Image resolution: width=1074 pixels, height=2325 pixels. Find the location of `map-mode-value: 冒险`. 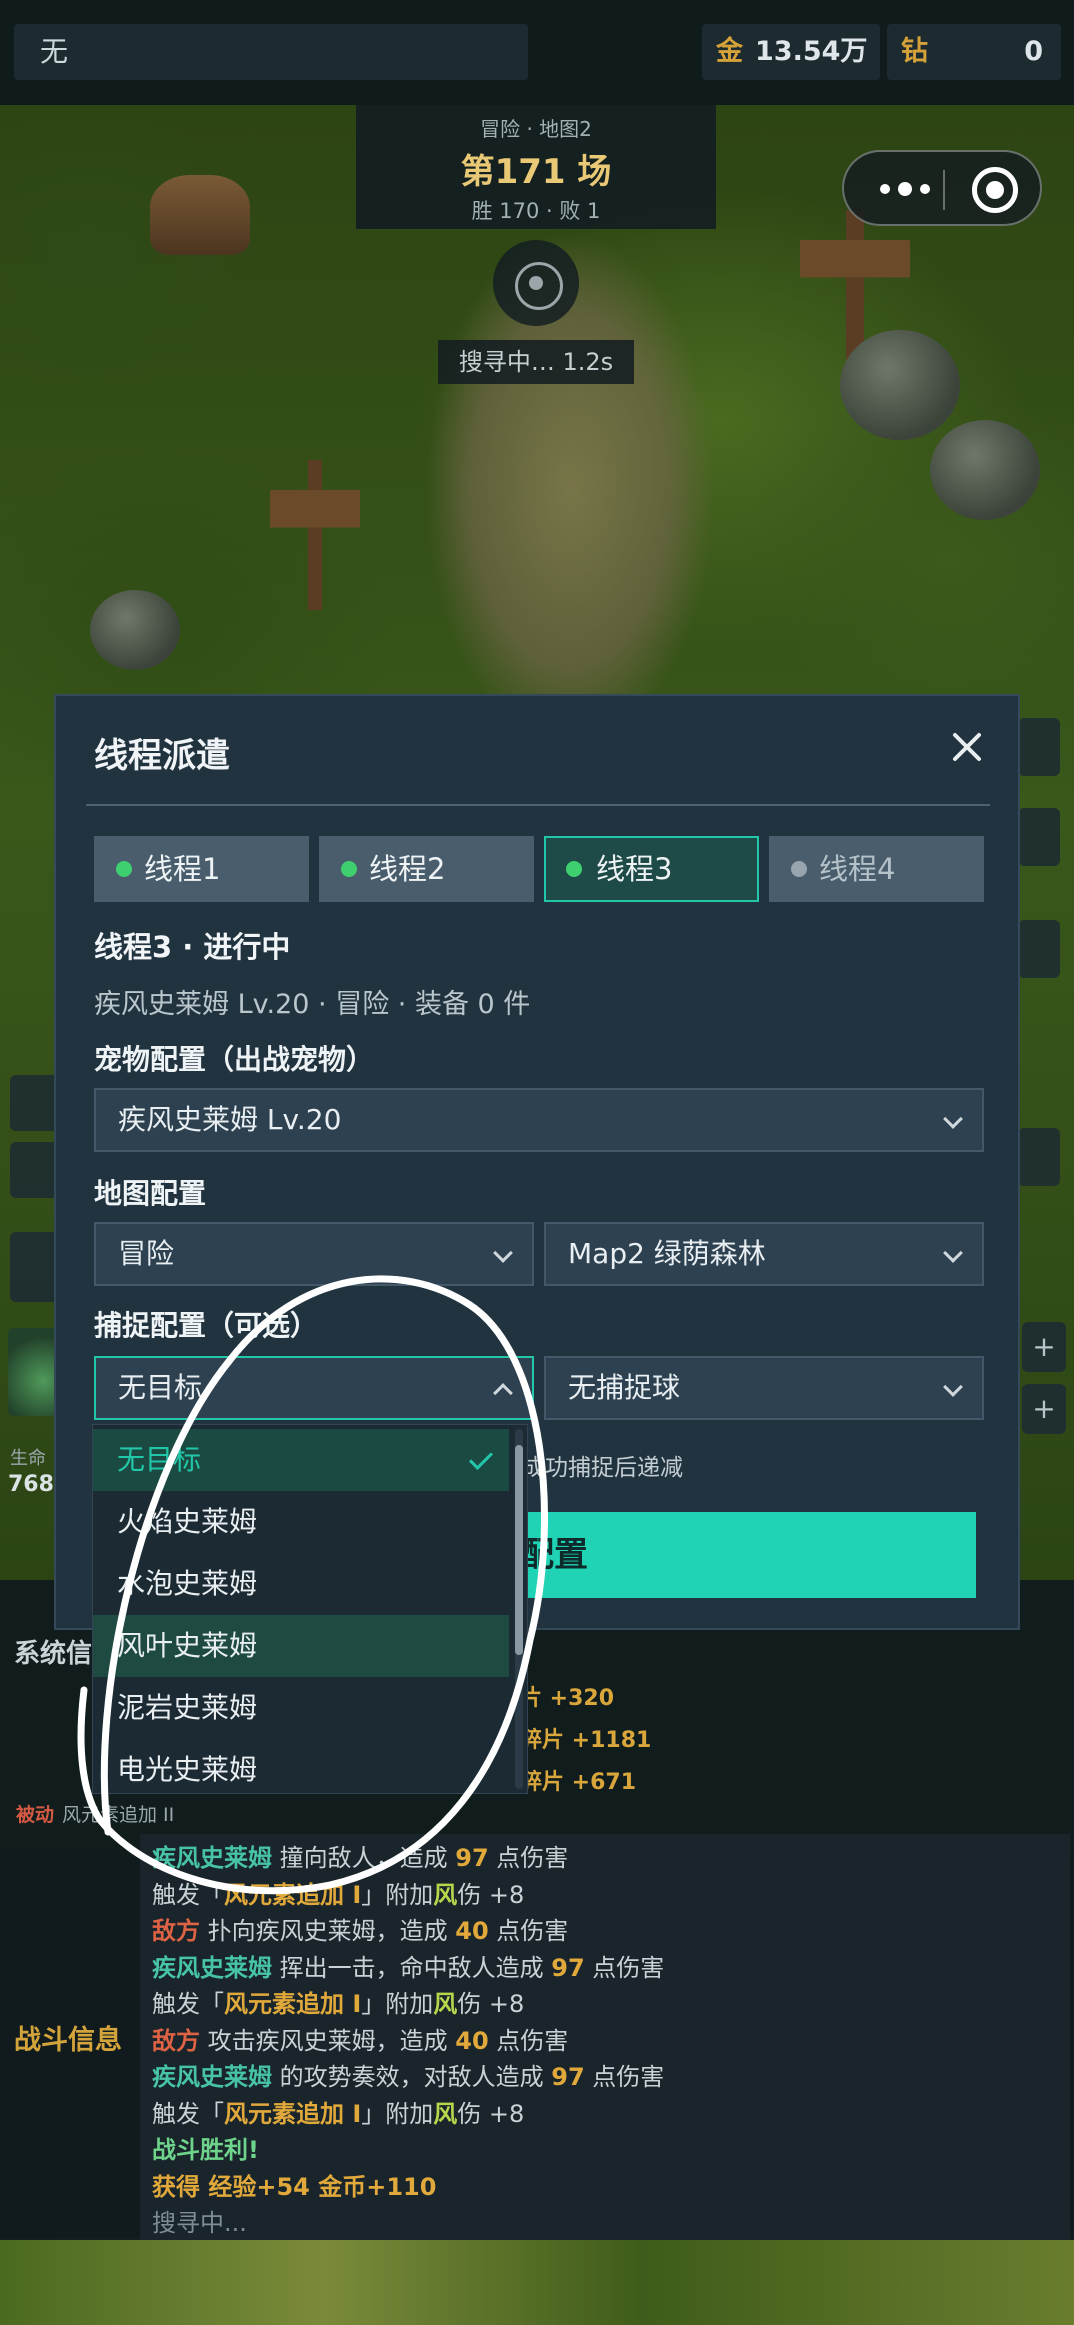

map-mode-value: 冒险 is located at coordinates (146, 1253).